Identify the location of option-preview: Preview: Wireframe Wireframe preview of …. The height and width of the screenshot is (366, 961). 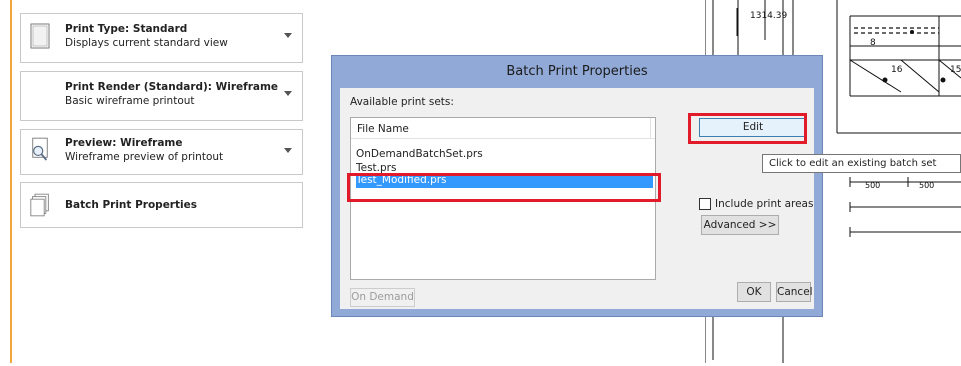
(161, 152).